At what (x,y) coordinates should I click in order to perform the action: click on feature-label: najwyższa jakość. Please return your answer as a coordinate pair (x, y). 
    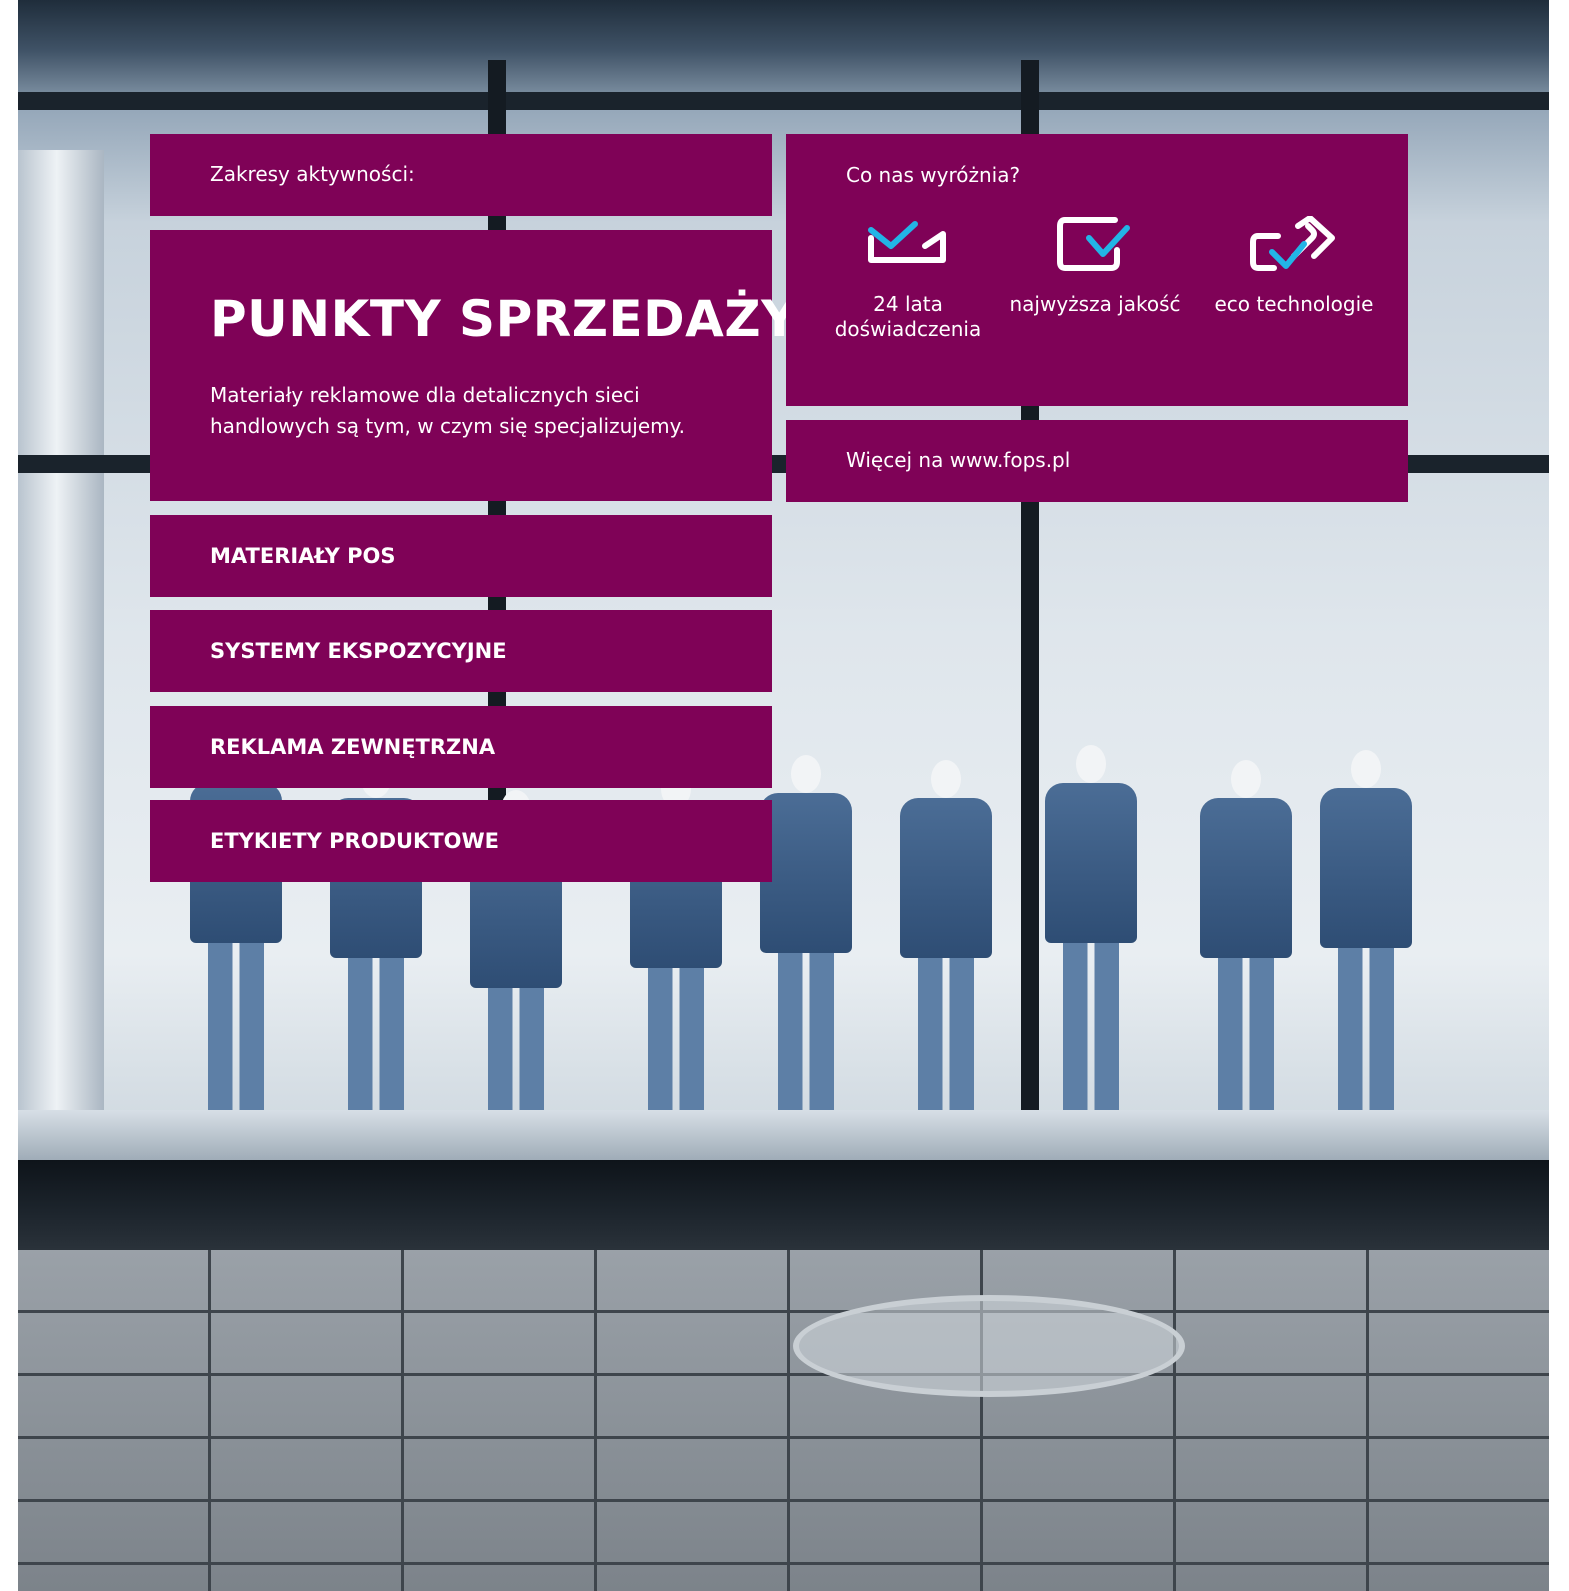
    Looking at the image, I should click on (1095, 304).